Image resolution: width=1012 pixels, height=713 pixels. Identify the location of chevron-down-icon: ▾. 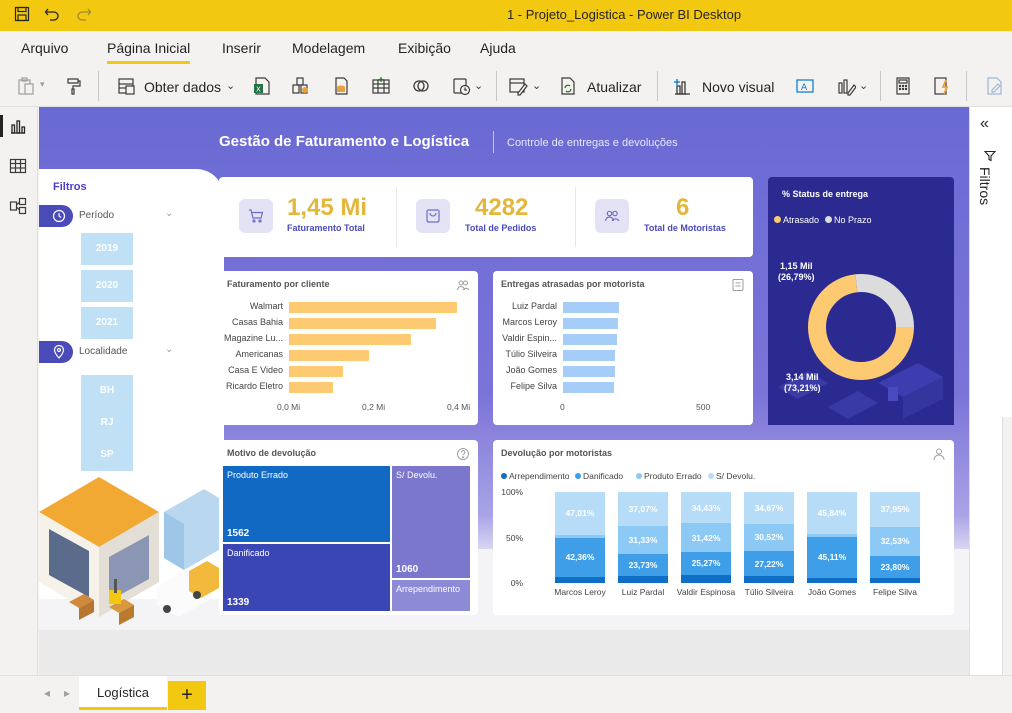
(50, 89).